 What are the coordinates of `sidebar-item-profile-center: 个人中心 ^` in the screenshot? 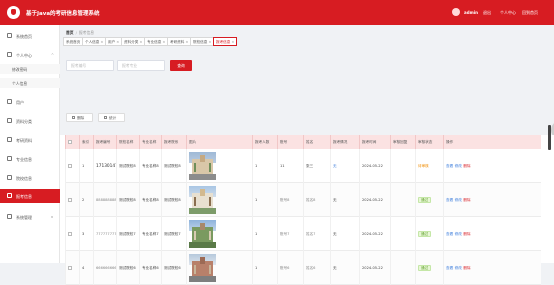 It's located at (30, 55).